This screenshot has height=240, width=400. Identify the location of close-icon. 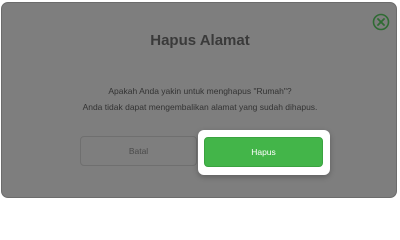
(381, 22).